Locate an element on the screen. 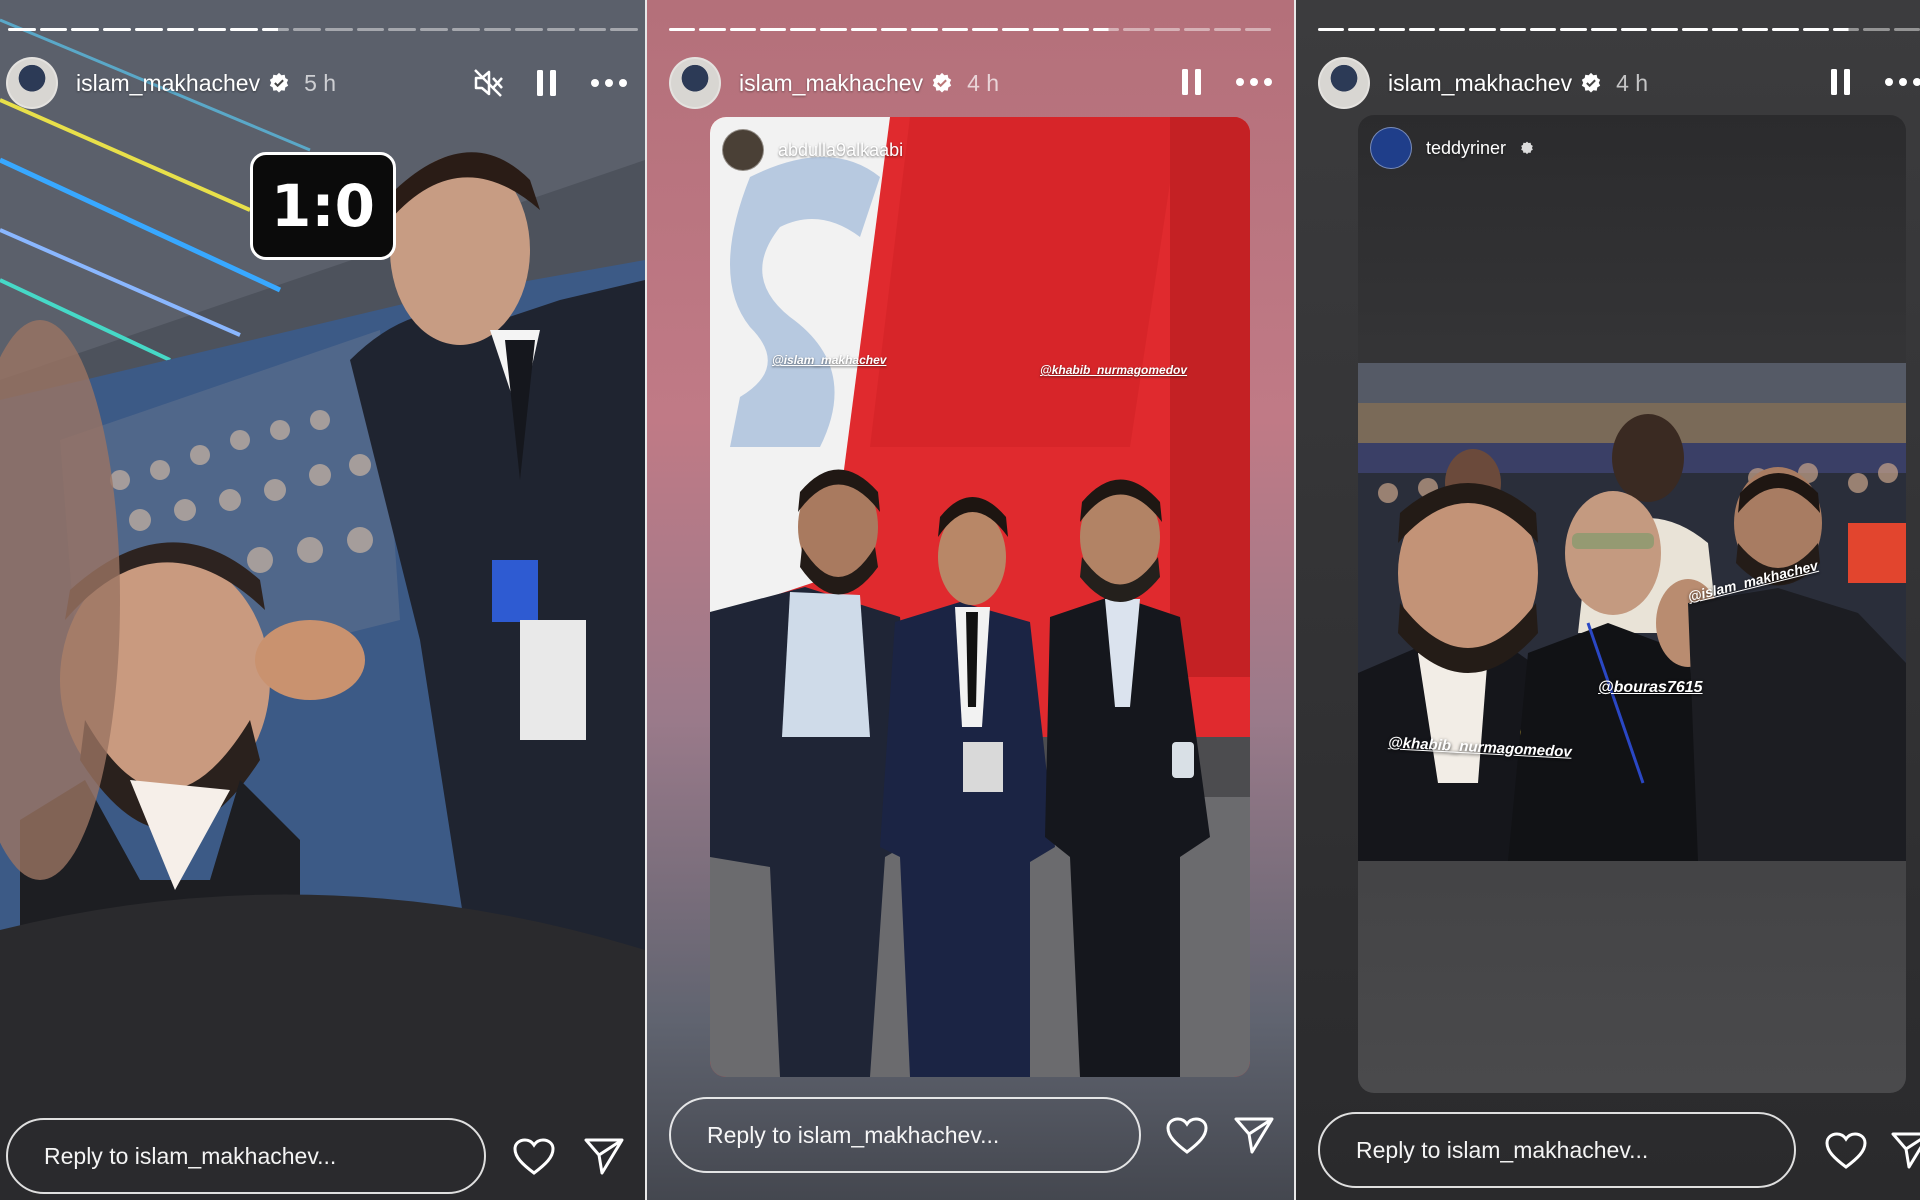  shared-author-username: abdulla9alkaabi is located at coordinates (840, 150).